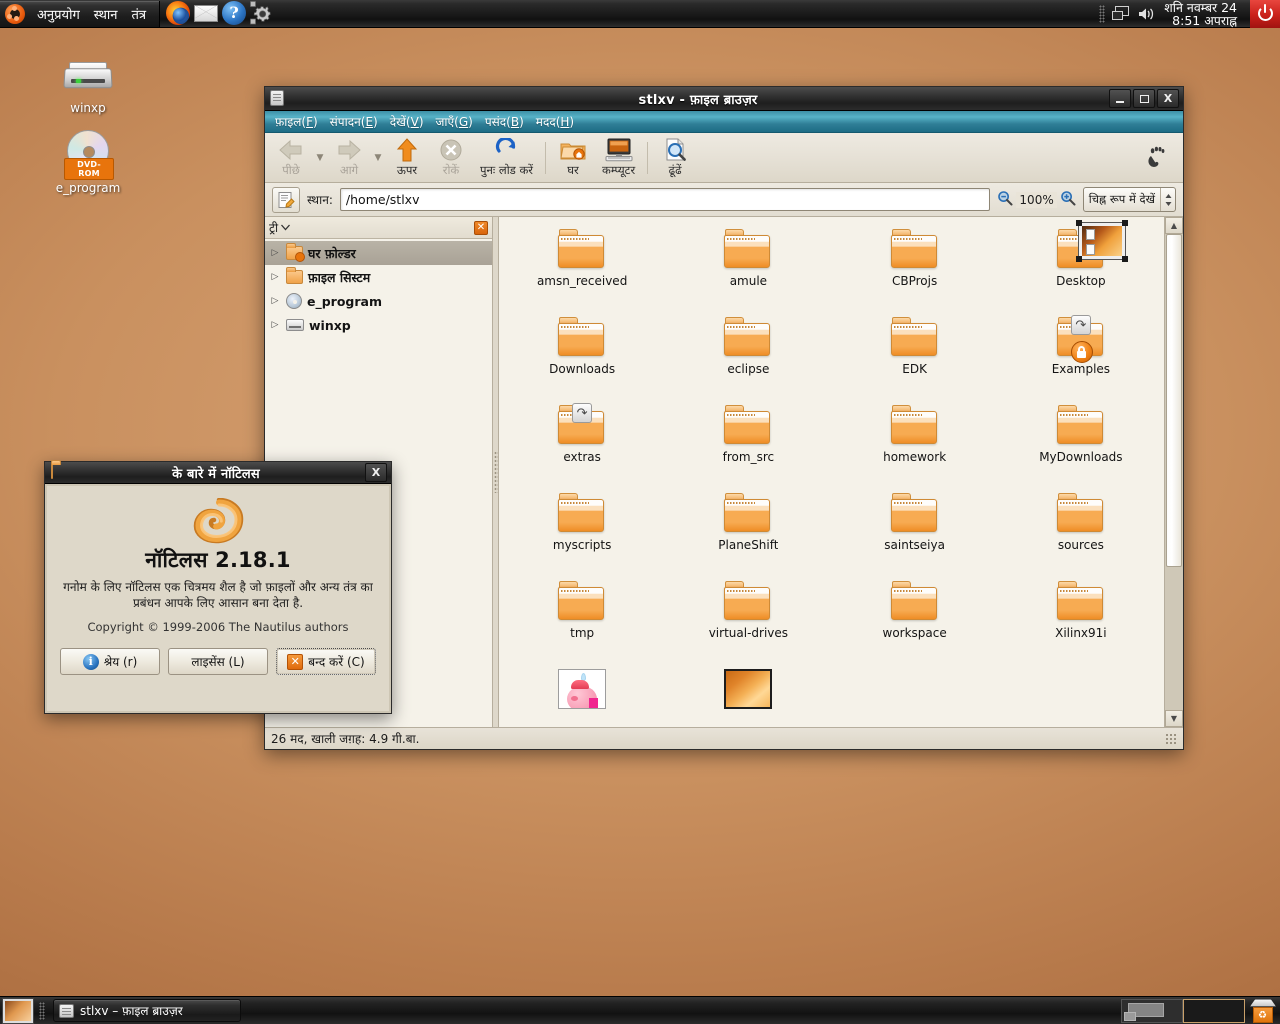 This screenshot has height=1024, width=1280. What do you see at coordinates (207, 14) in the screenshot?
I see `mail-icon` at bounding box center [207, 14].